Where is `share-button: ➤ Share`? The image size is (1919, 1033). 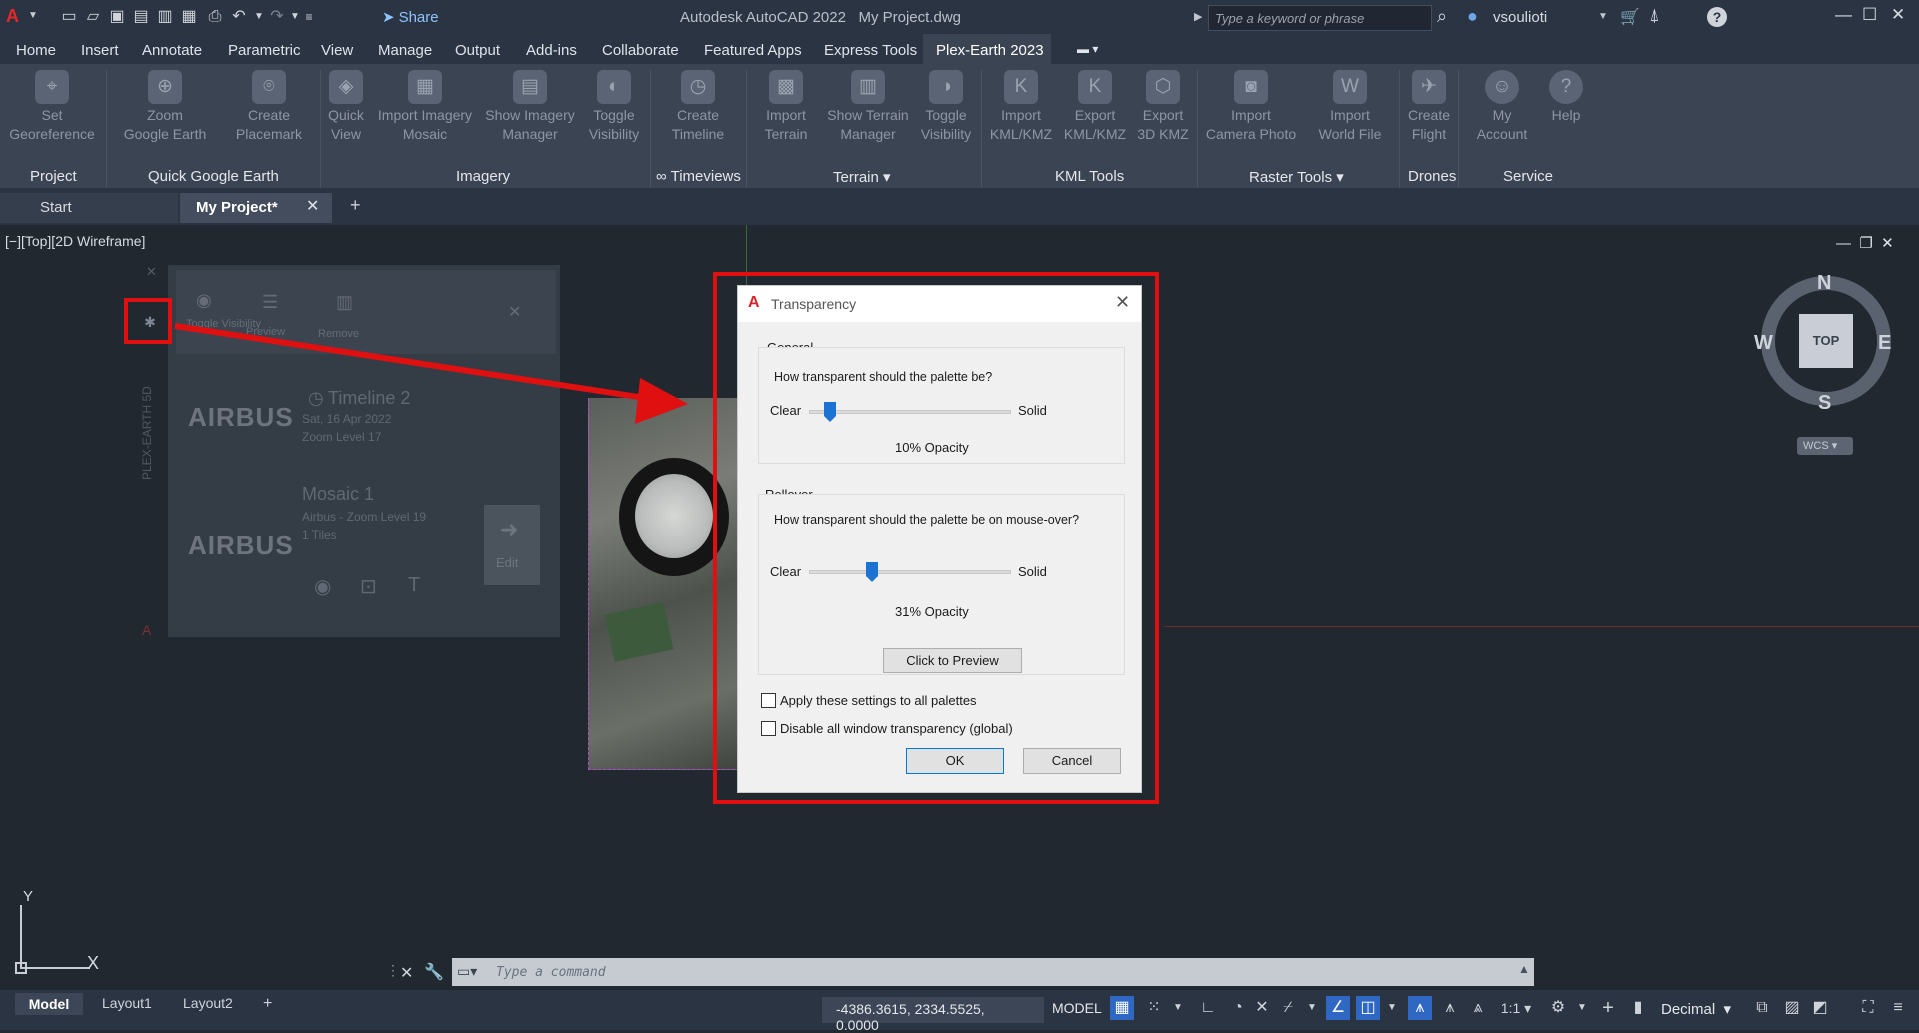
share-button: ➤ Share is located at coordinates (410, 17).